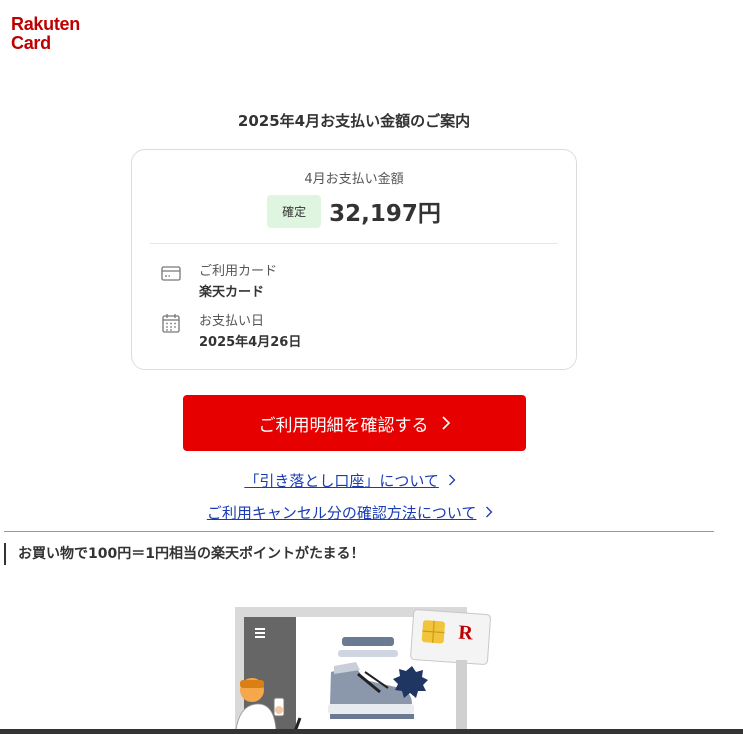 The image size is (743, 734). Describe the element at coordinates (238, 271) in the screenshot. I see `card-label: ご利用カード` at that location.